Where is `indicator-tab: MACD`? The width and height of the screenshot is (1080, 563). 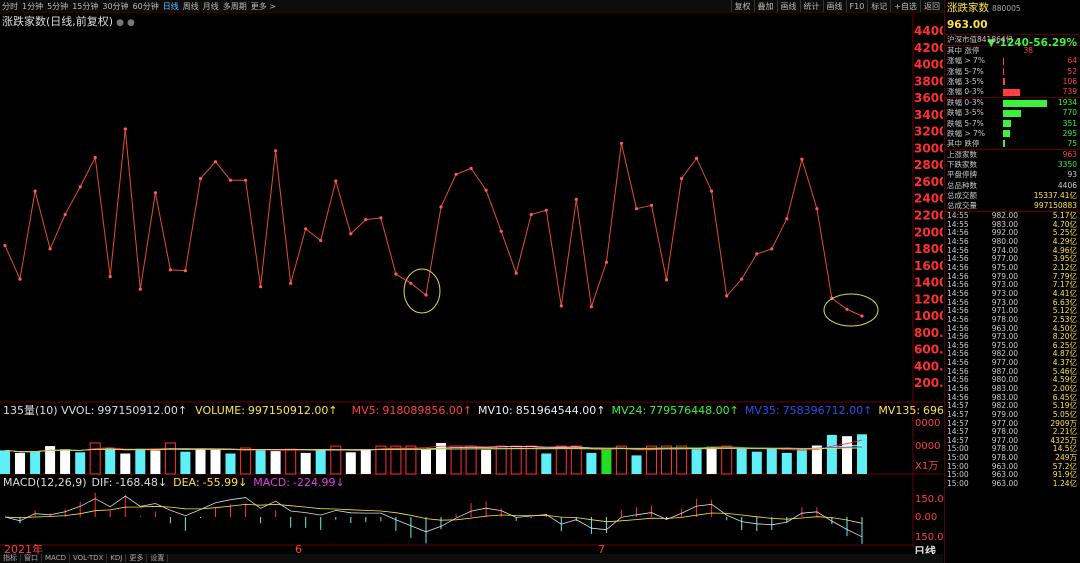
indicator-tab: MACD is located at coordinates (56, 558).